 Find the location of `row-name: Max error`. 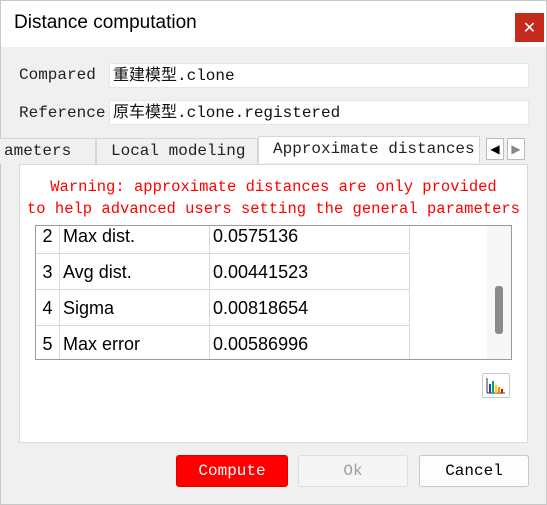

row-name: Max error is located at coordinates (135, 342).